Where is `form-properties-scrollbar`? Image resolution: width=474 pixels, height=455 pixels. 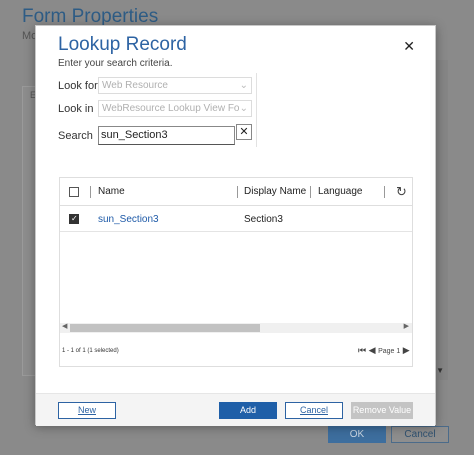 form-properties-scrollbar is located at coordinates (442, 220).